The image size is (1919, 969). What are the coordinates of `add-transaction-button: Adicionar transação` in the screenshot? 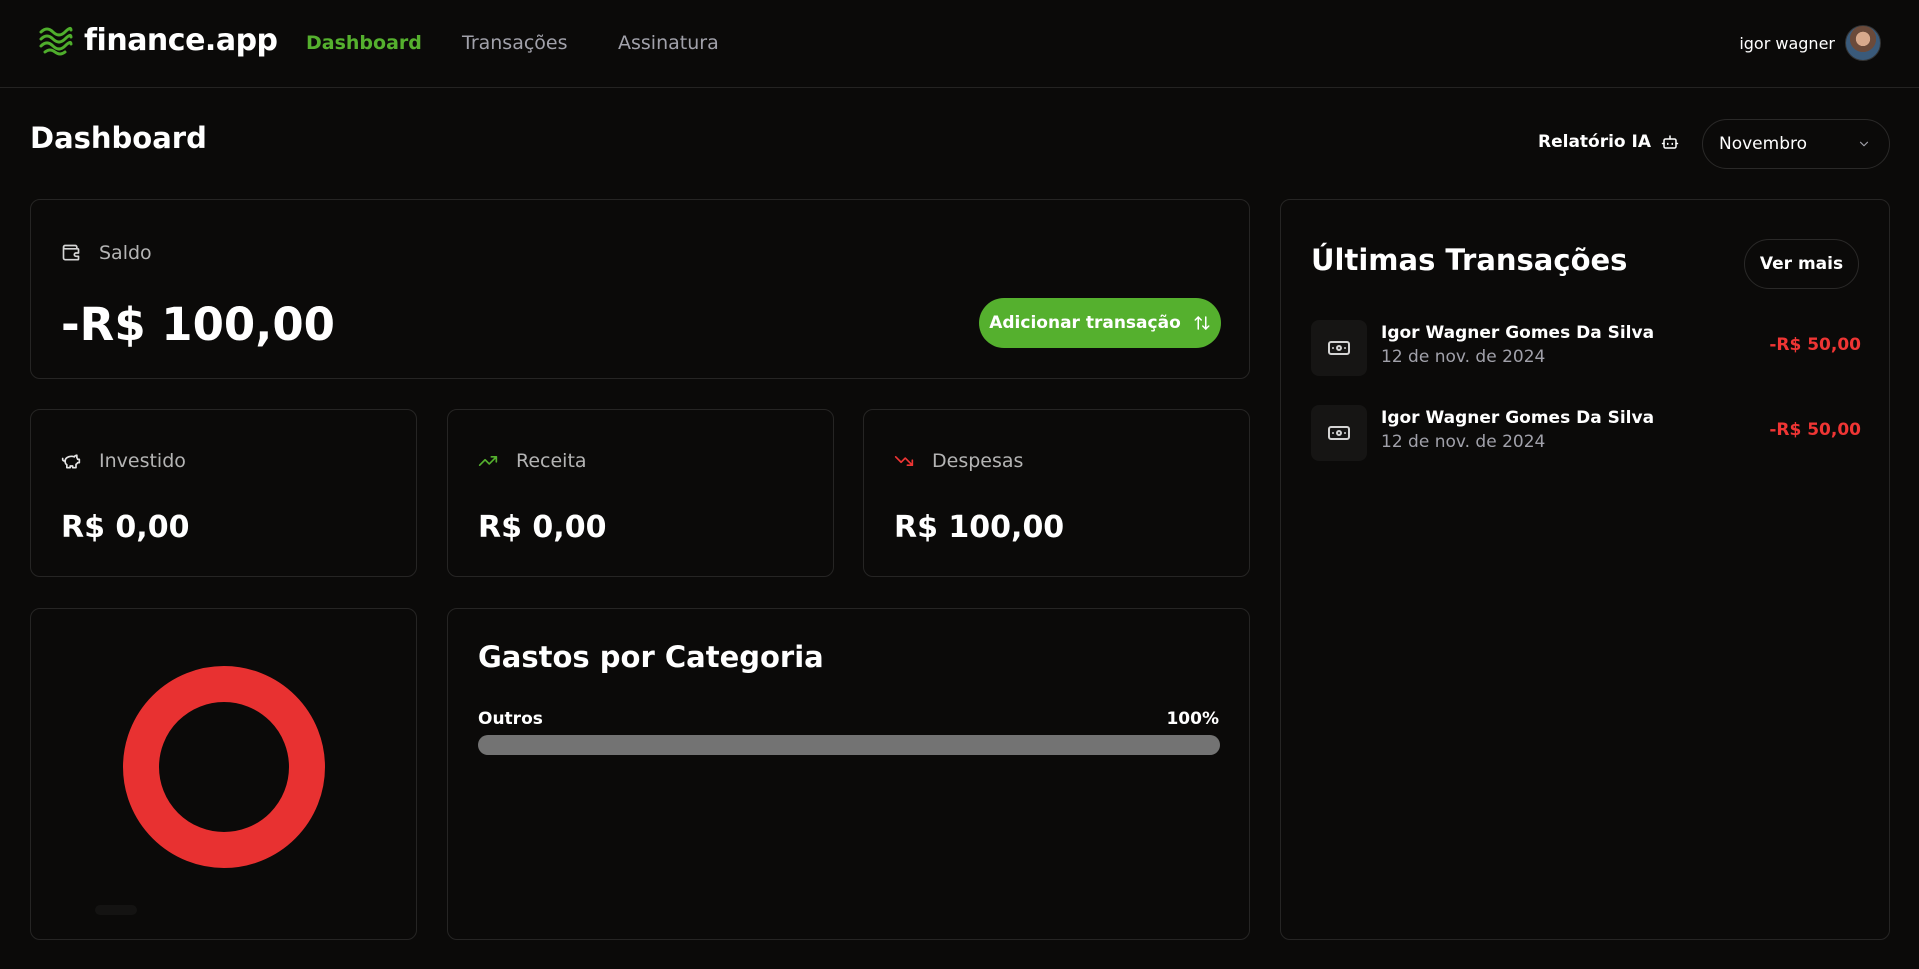 It's located at (1100, 323).